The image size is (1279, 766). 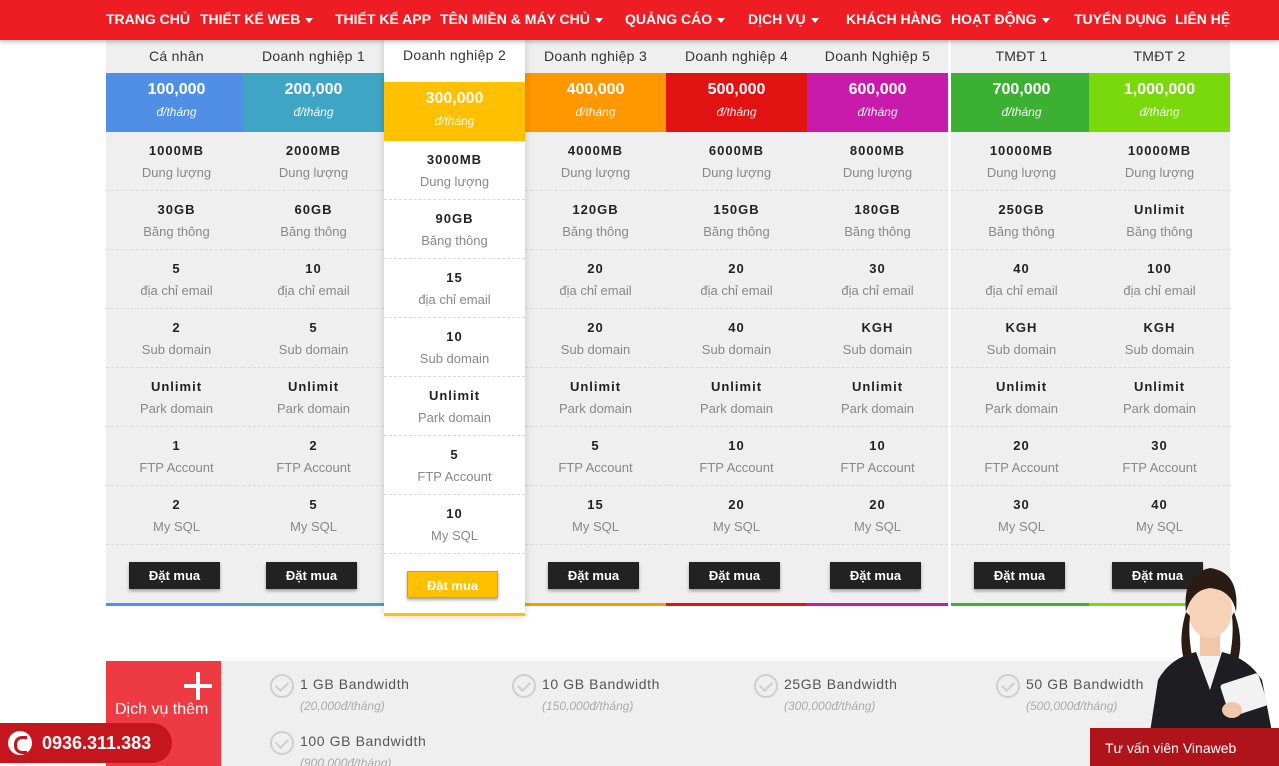 I want to click on feature-value: 10000MB, so click(x=1159, y=150).